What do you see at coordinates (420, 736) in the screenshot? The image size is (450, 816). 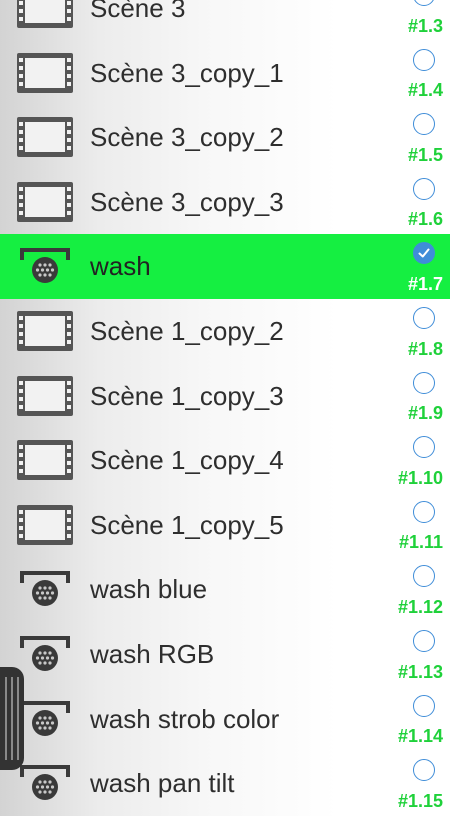 I see `cue-number: #1.14` at bounding box center [420, 736].